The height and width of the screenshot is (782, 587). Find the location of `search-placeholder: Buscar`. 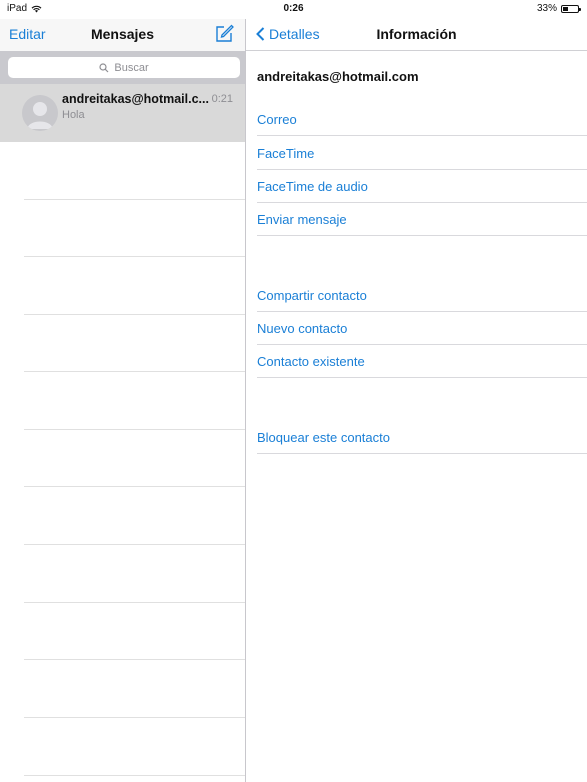

search-placeholder: Buscar is located at coordinates (131, 67).